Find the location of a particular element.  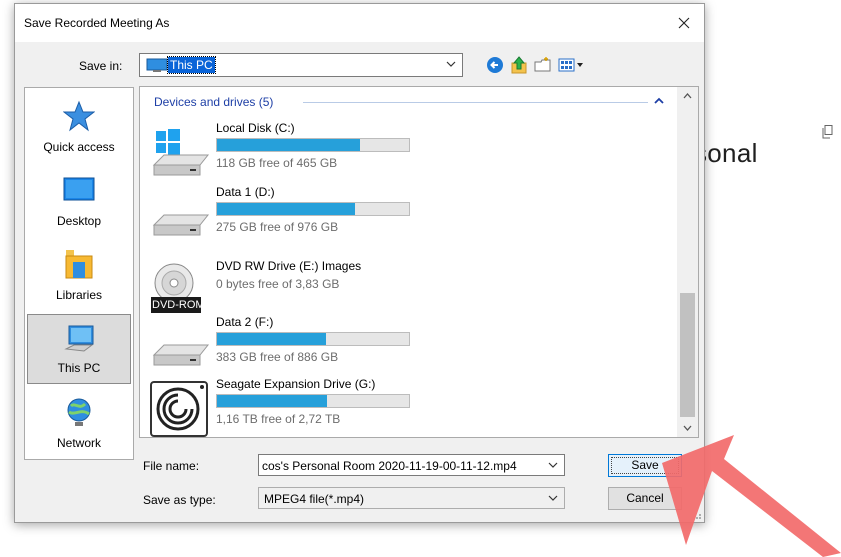

drive-item-d: Data 1 (D:) 275 GB free of 976 GB is located at coordinates (408, 216).